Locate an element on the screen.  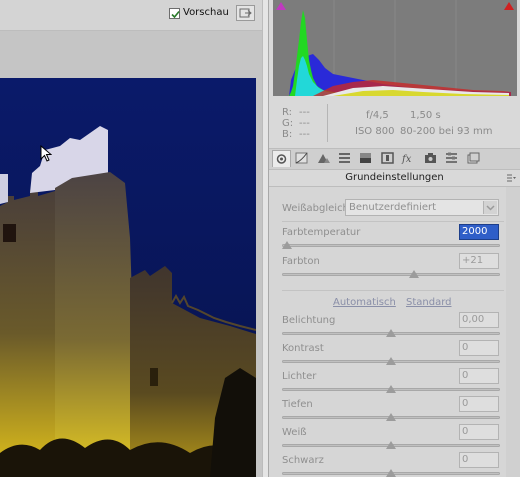
r-label: R: is located at coordinates (287, 112).